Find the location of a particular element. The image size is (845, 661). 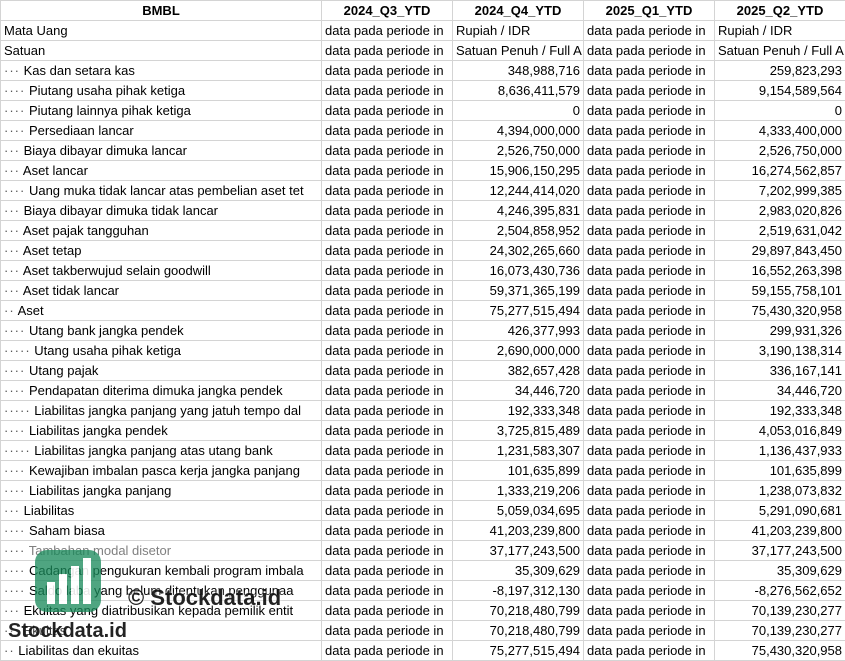

value-cell: 299,931,326 is located at coordinates (779, 330).